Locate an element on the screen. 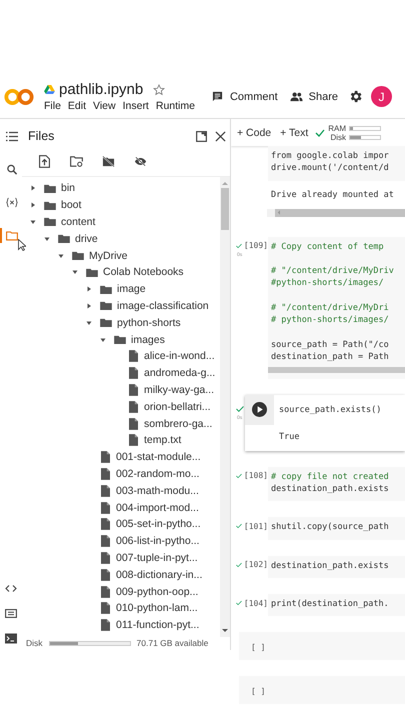  file-tree-name: temp.txt is located at coordinates (163, 440).